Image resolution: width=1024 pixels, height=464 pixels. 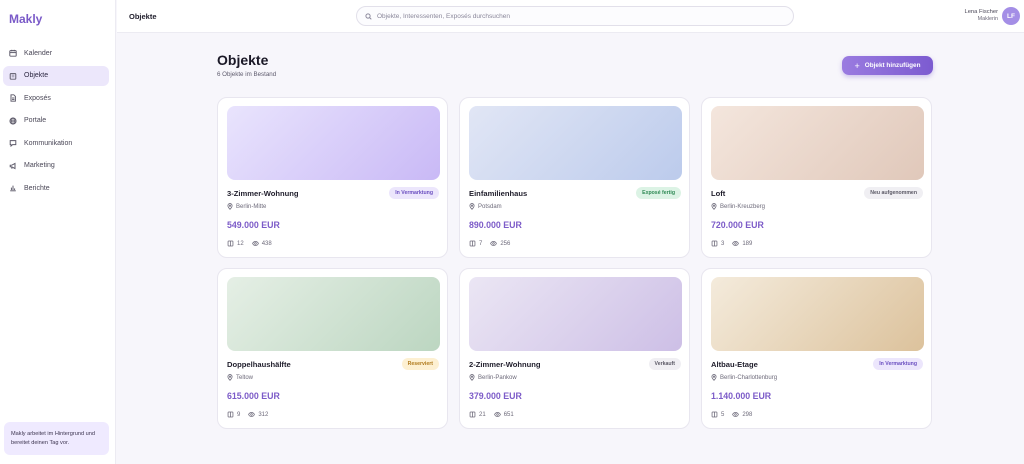 What do you see at coordinates (490, 206) in the screenshot?
I see `listing-location-text: Potsdam` at bounding box center [490, 206].